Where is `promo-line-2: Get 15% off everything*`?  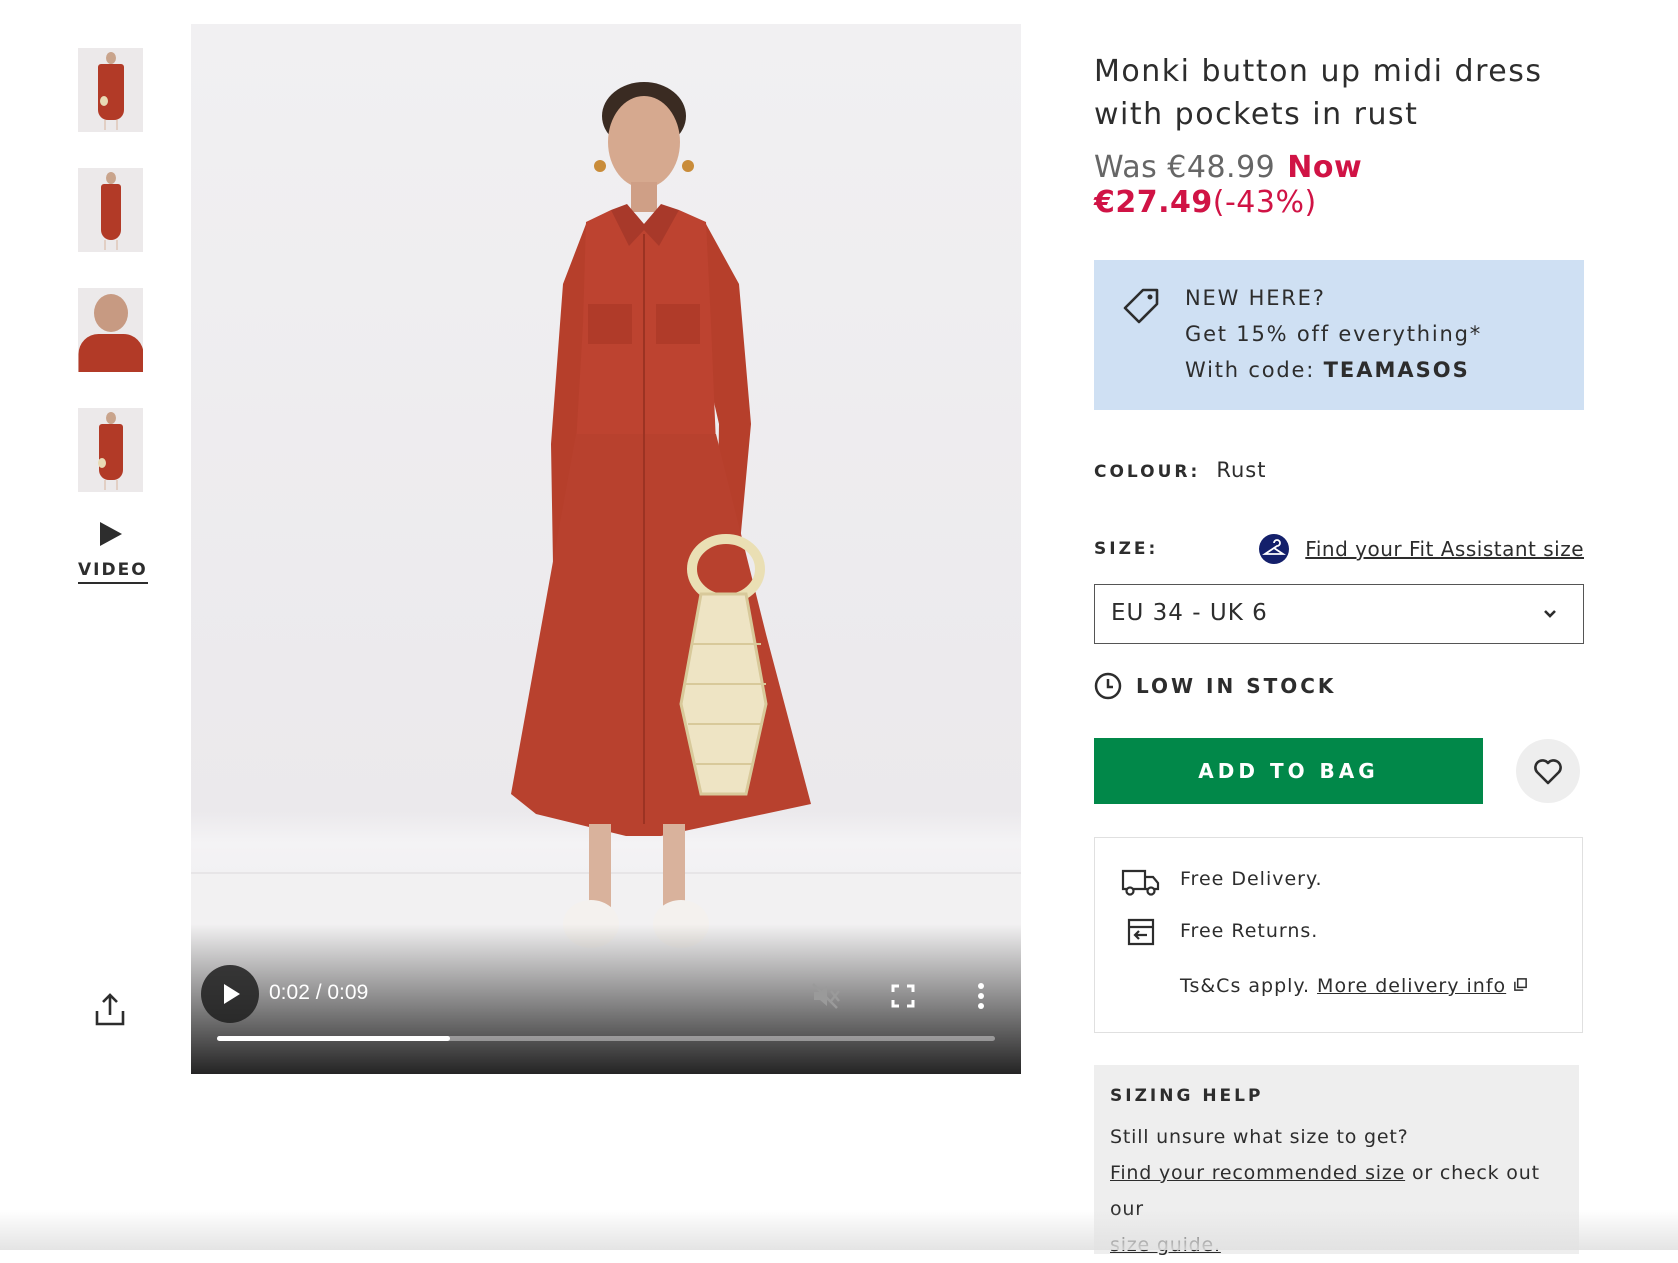 promo-line-2: Get 15% off everything* is located at coordinates (1334, 334).